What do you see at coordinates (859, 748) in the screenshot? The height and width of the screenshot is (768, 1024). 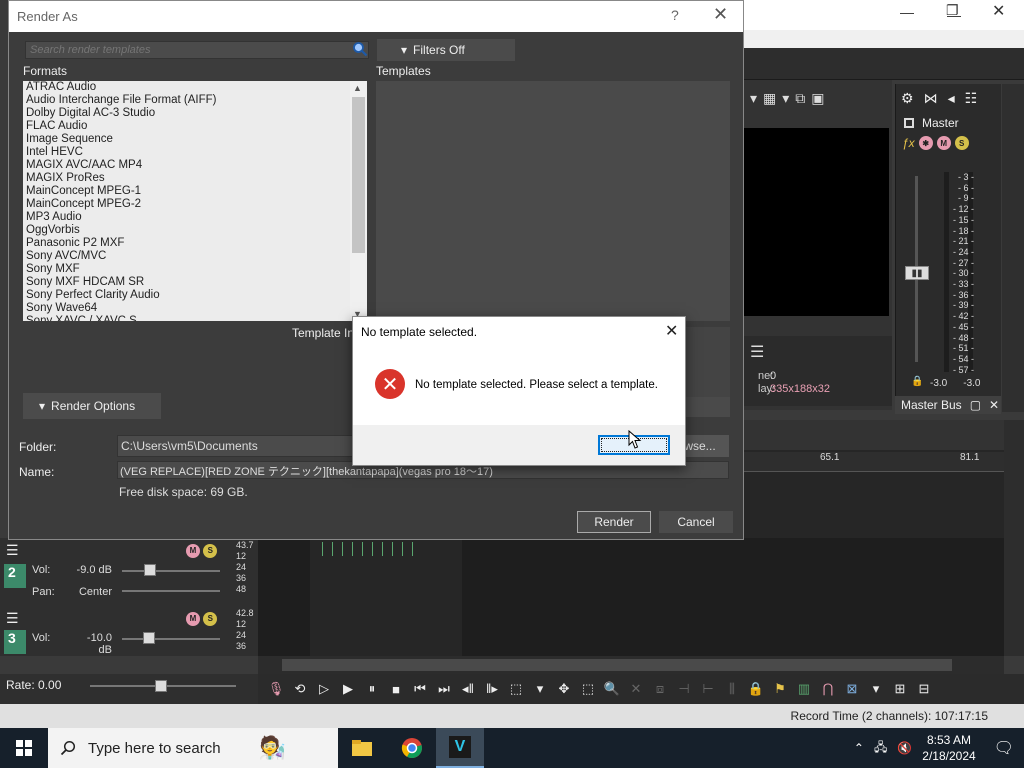 I see `chevron-up-icon: ⌃` at bounding box center [859, 748].